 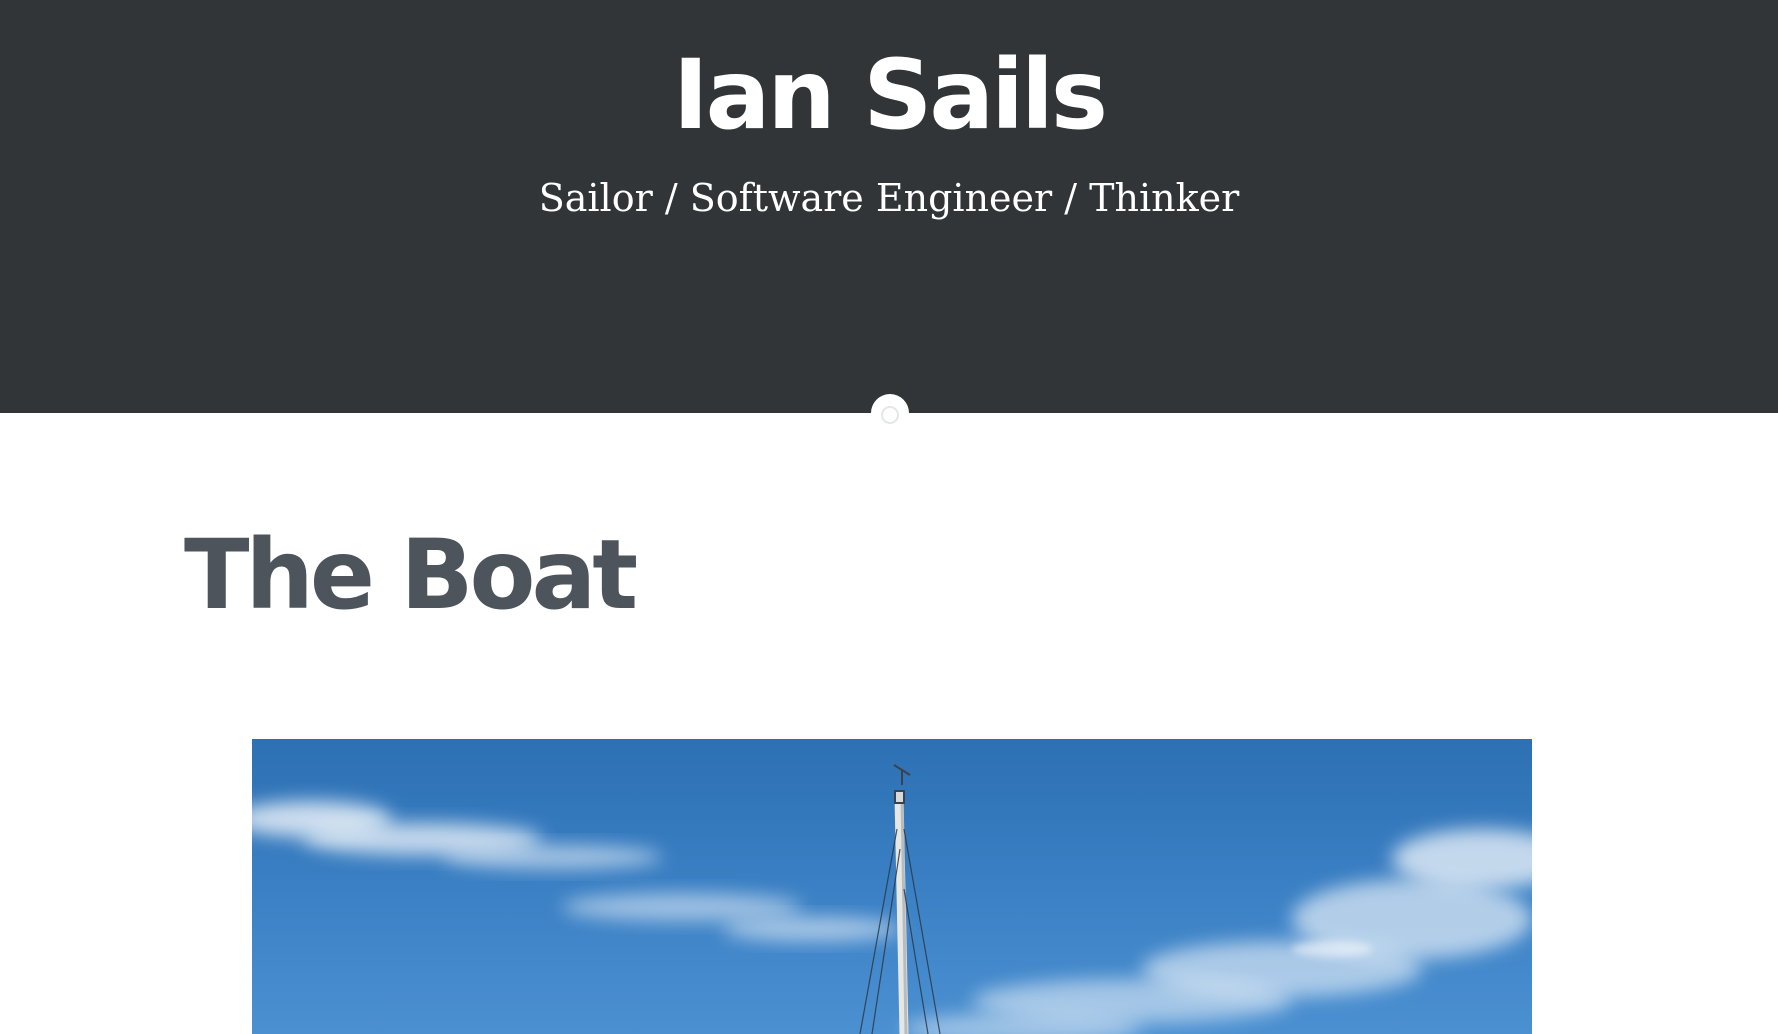 I want to click on menu-circle-icon, so click(x=890, y=415).